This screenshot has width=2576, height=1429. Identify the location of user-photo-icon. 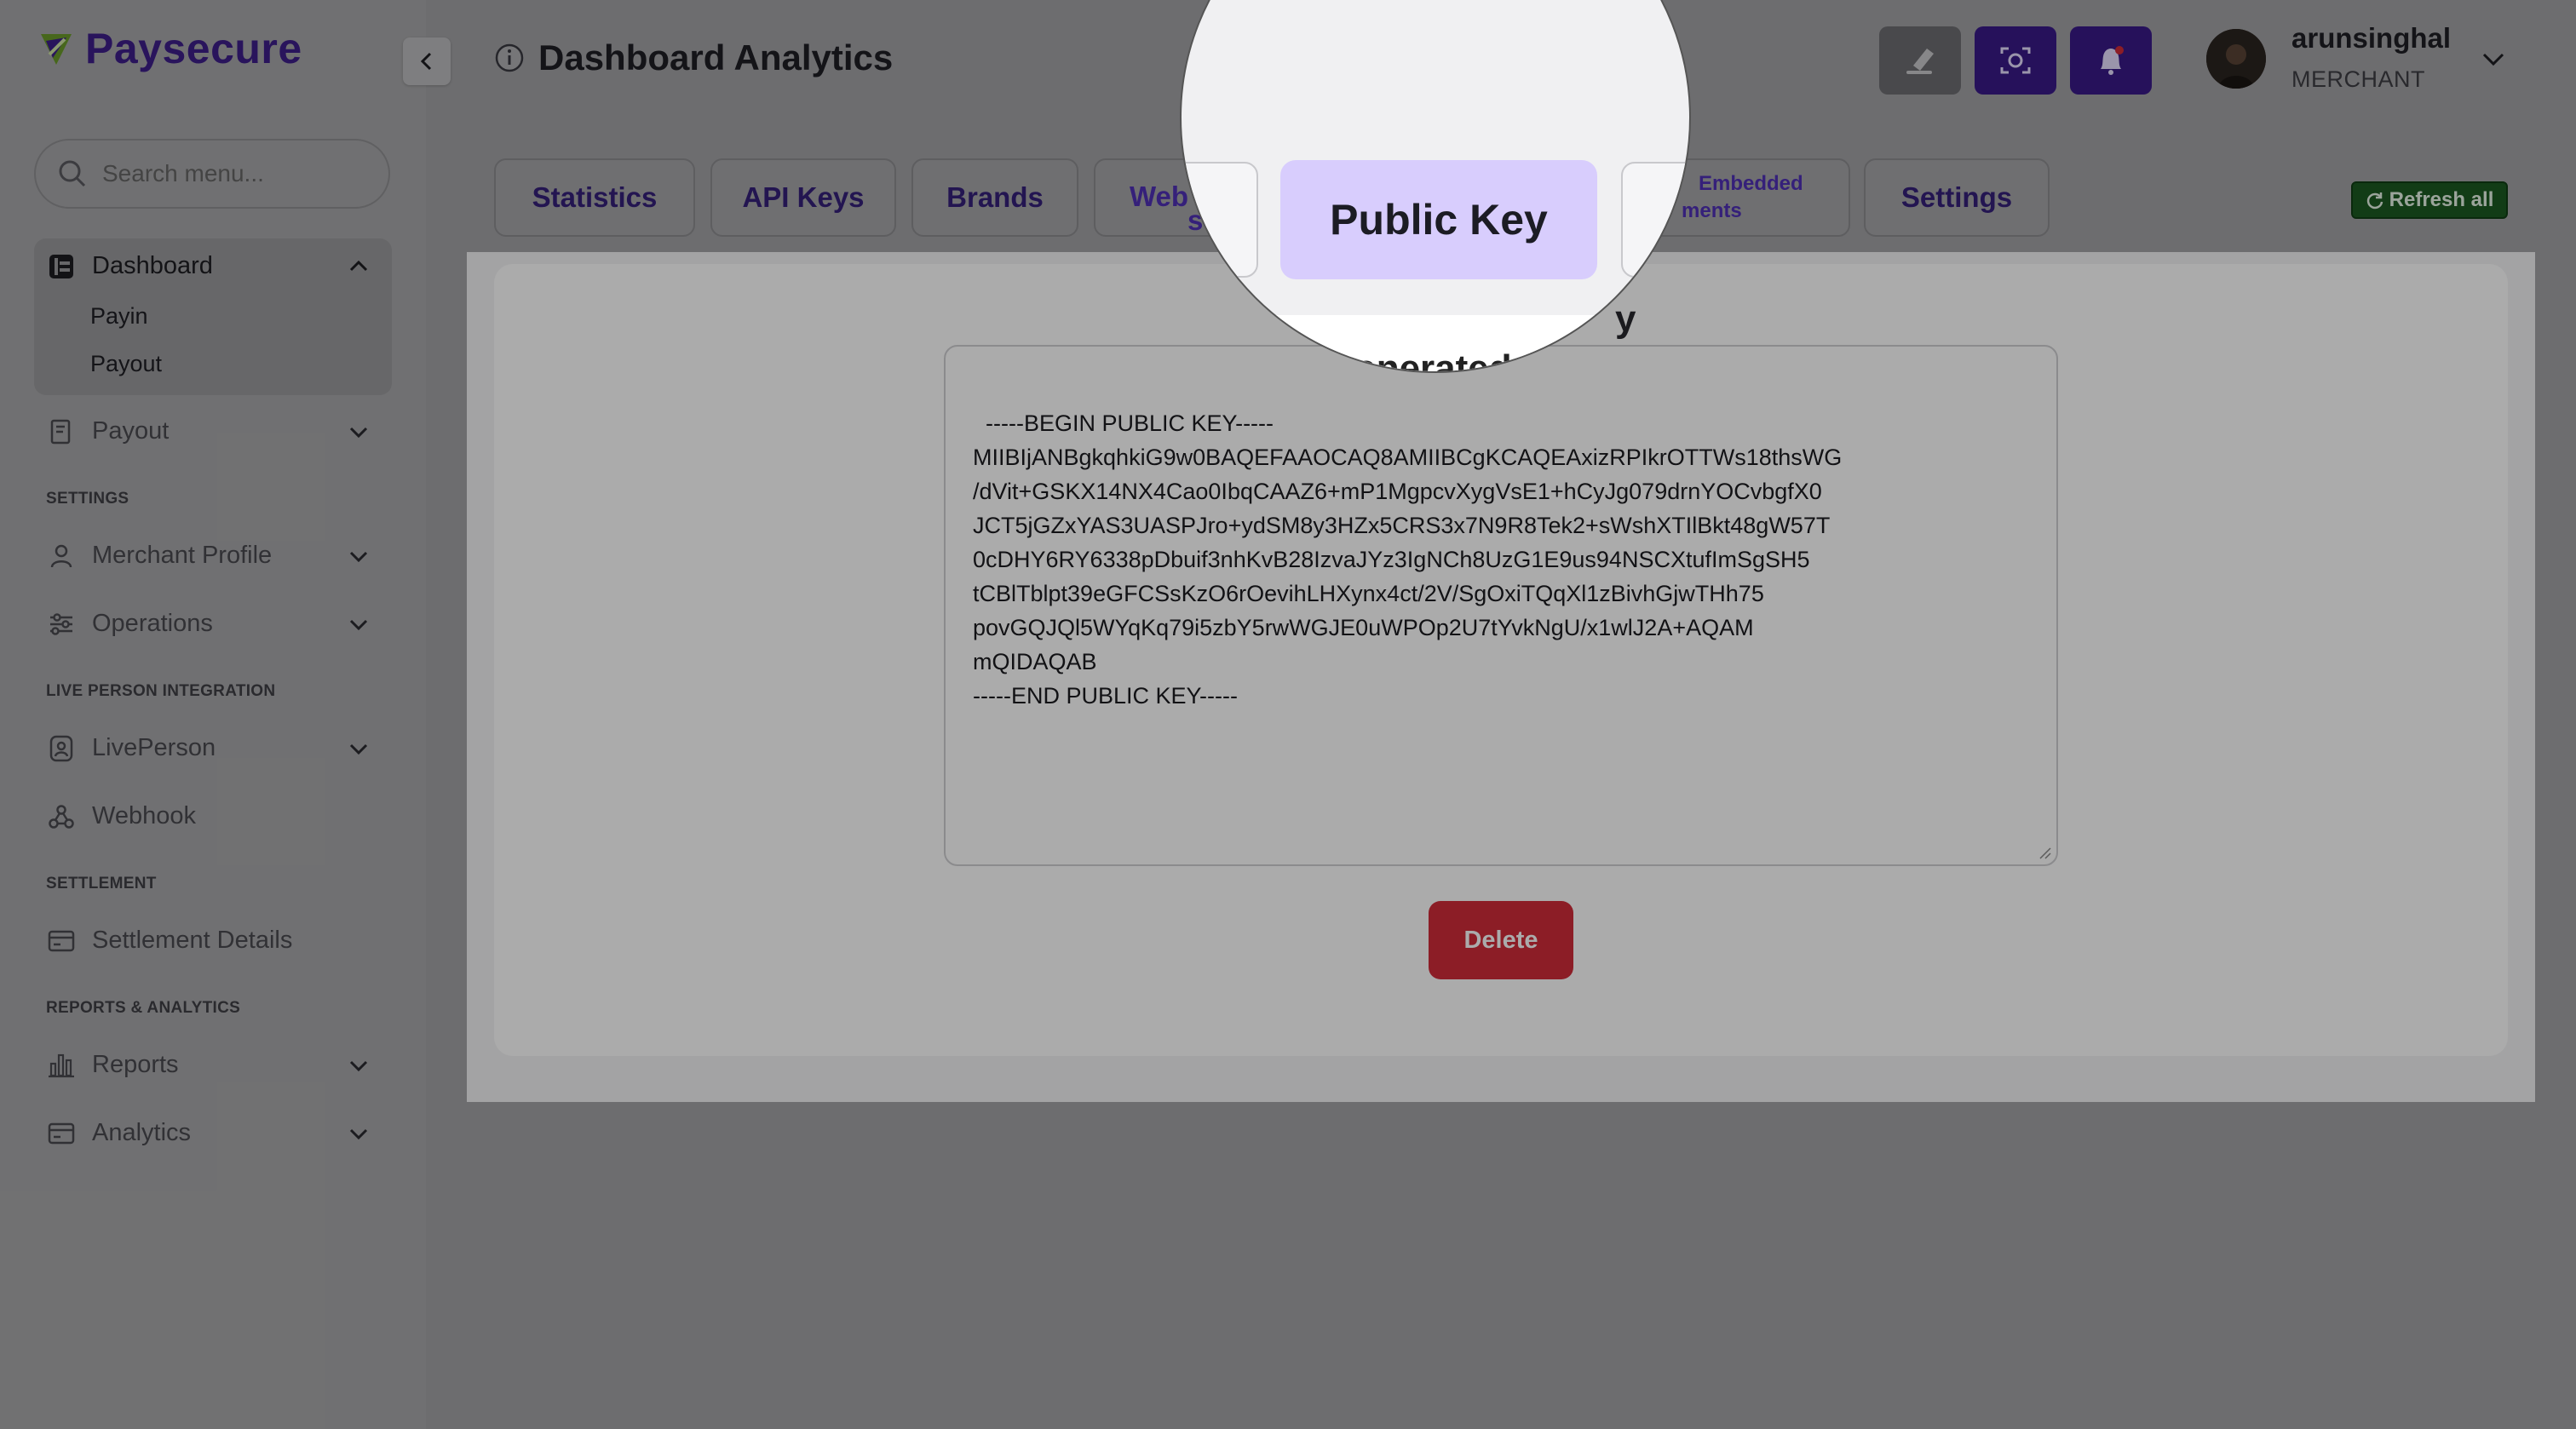
(2236, 59).